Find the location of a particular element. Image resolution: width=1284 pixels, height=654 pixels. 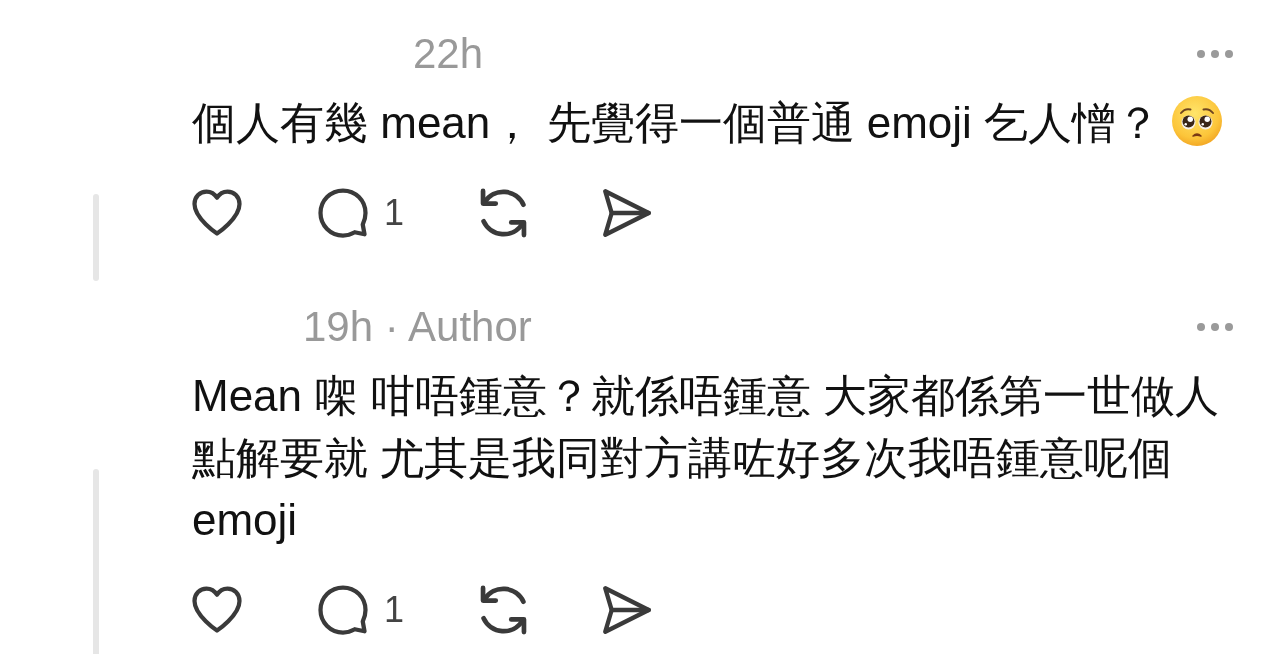

comment-meta: 22h is located at coordinates (448, 54).